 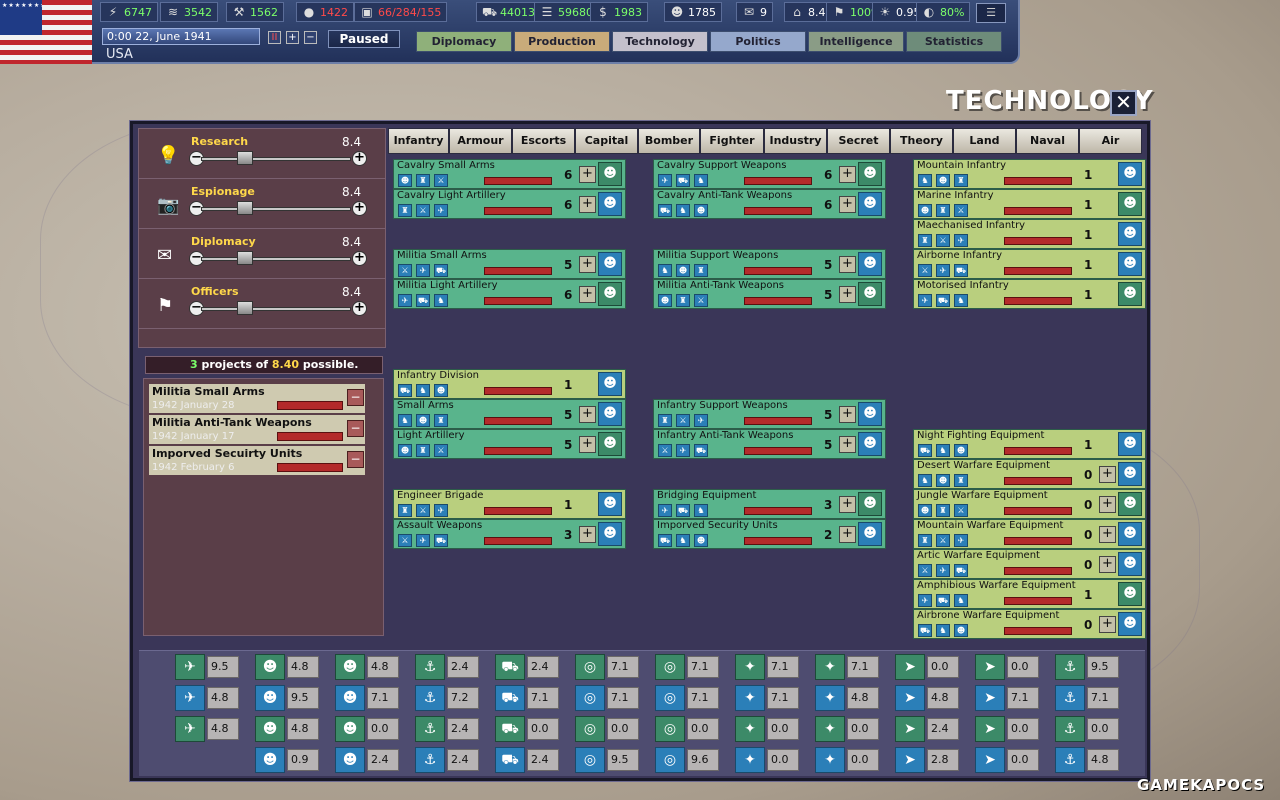 What do you see at coordinates (1029, 624) in the screenshot?
I see `tech-card: Airbrone Warfare Equipment ⛟ ♞ ☻ 0 + ☻` at bounding box center [1029, 624].